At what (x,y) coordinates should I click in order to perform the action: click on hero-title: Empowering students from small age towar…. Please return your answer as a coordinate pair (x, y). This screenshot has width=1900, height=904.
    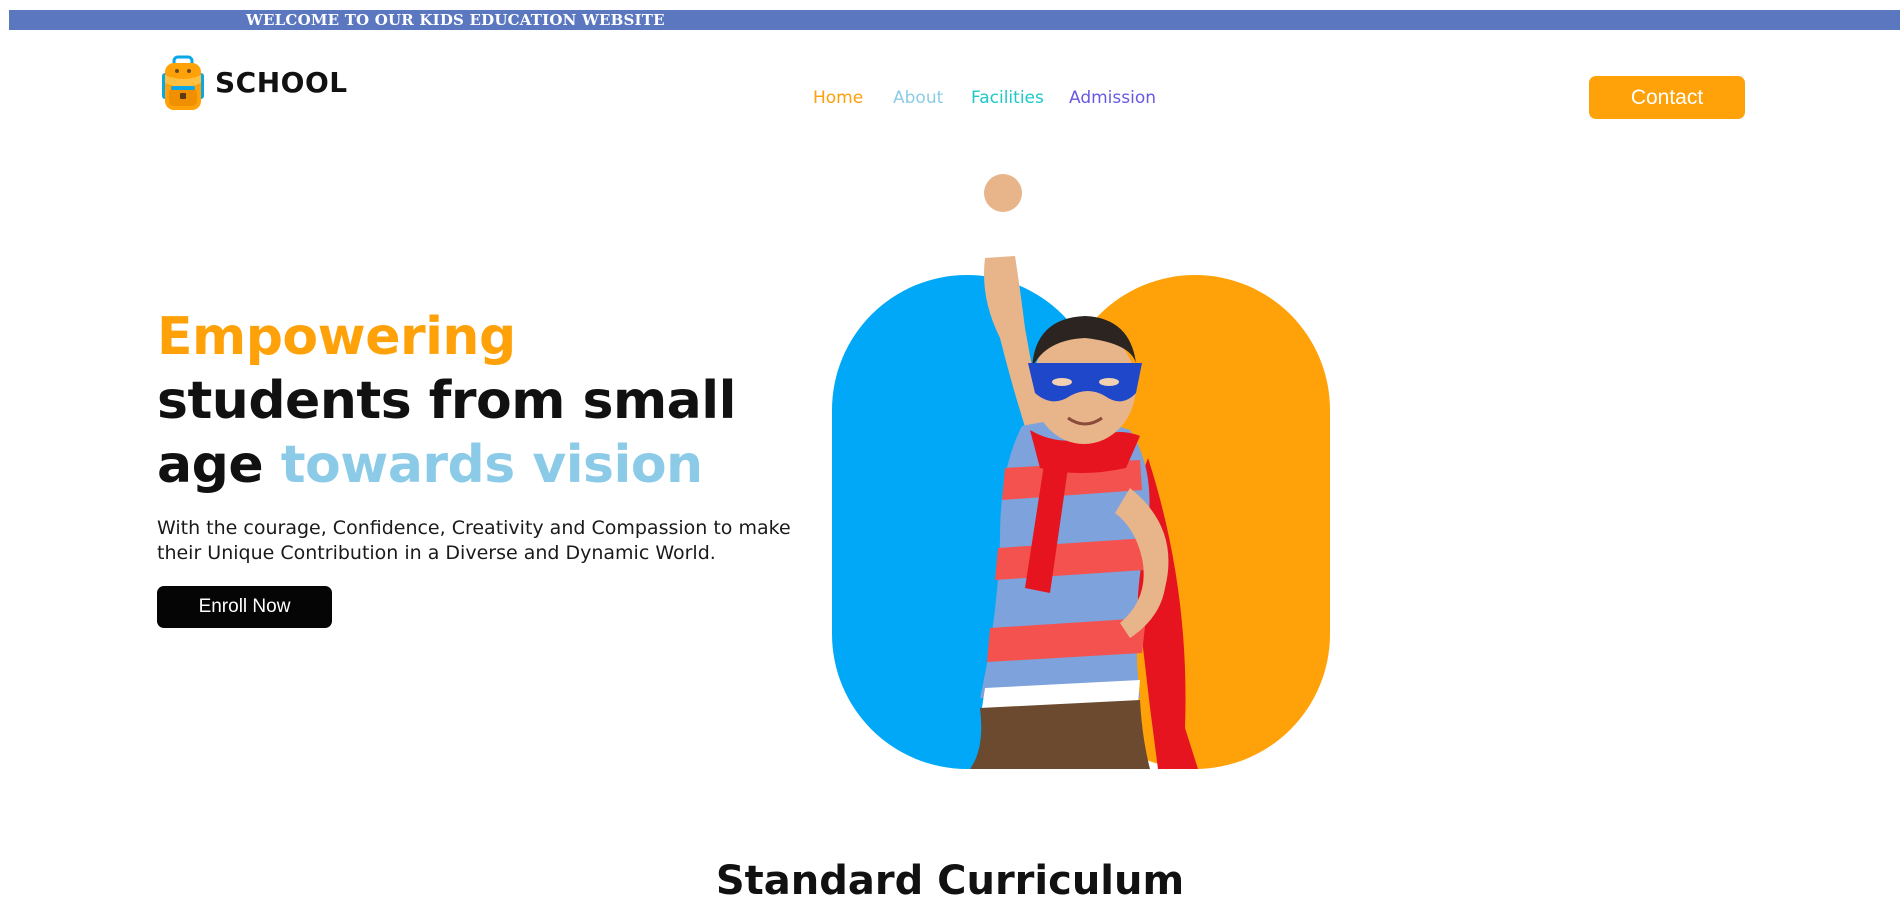
    Looking at the image, I should click on (507, 401).